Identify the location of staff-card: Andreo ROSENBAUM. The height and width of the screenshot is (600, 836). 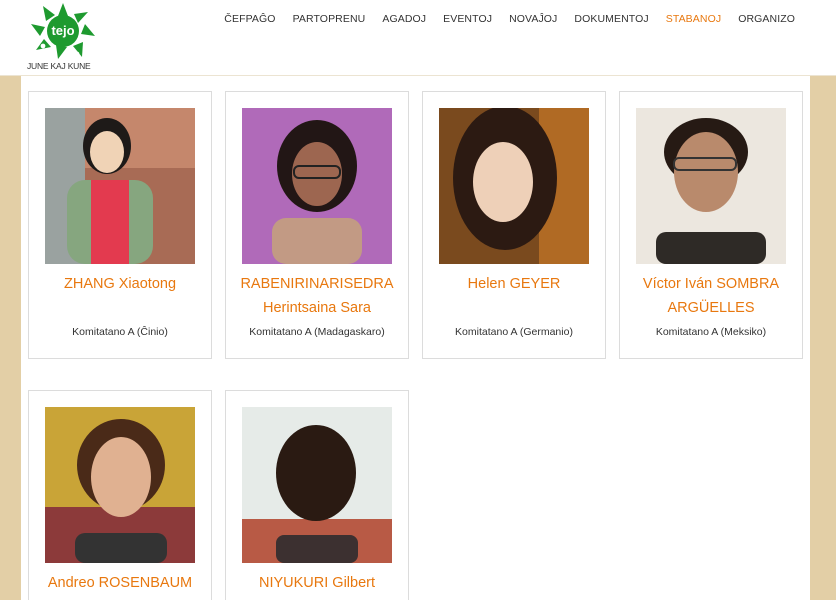
(120, 495).